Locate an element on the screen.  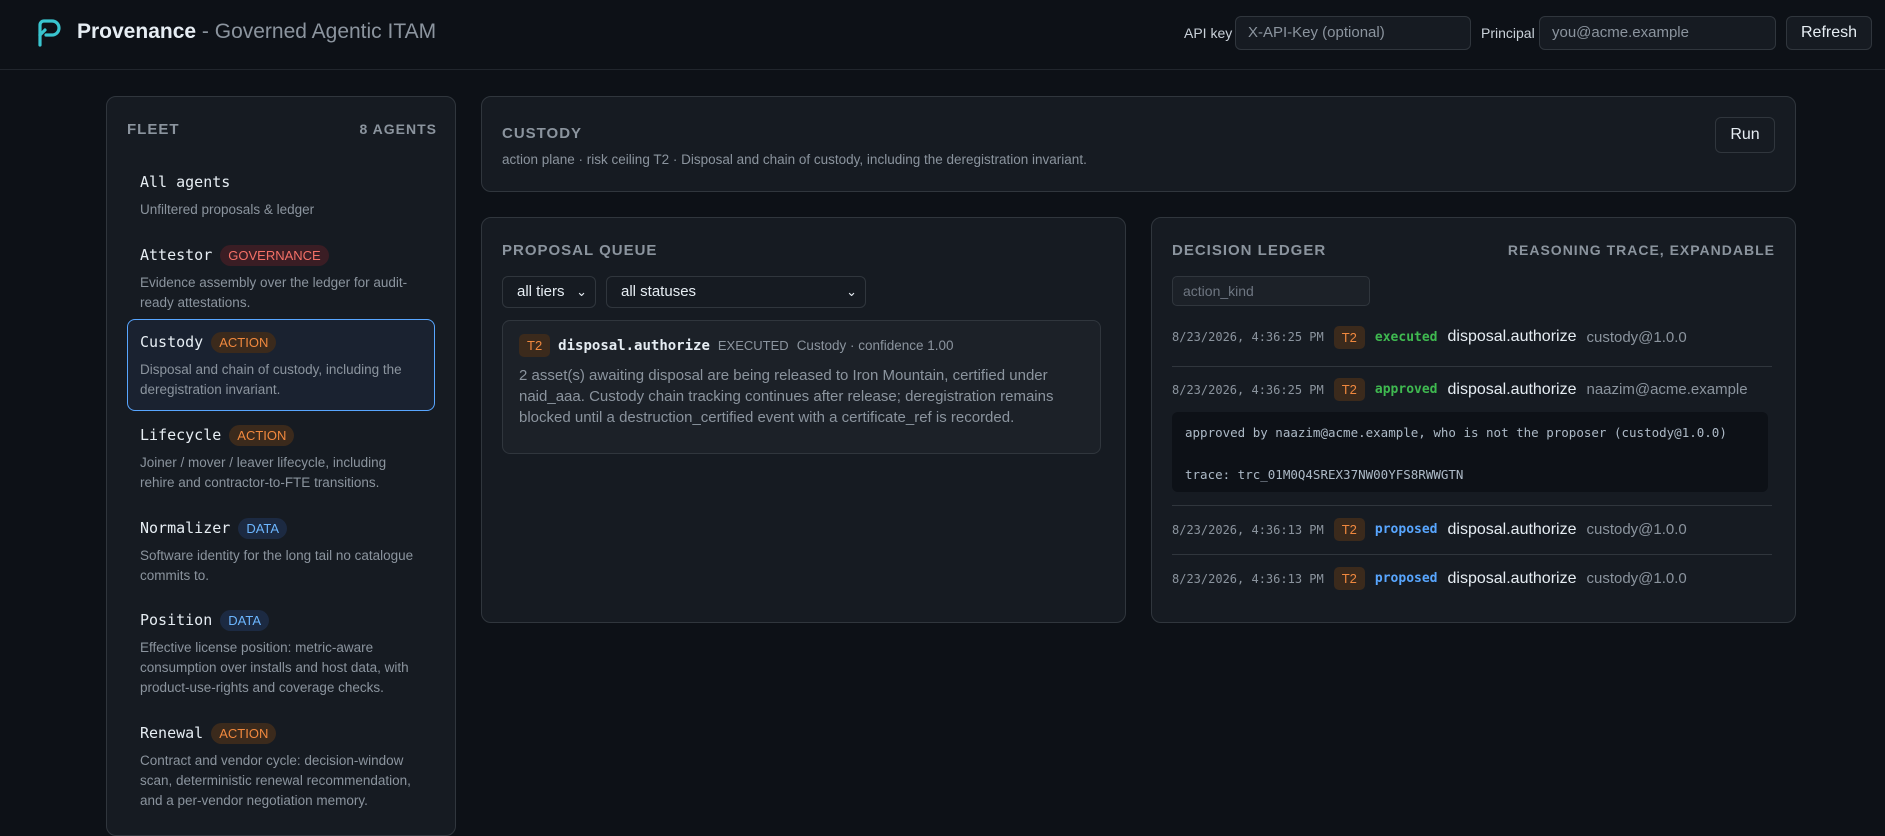
agent-name: Custody is located at coordinates (172, 342).